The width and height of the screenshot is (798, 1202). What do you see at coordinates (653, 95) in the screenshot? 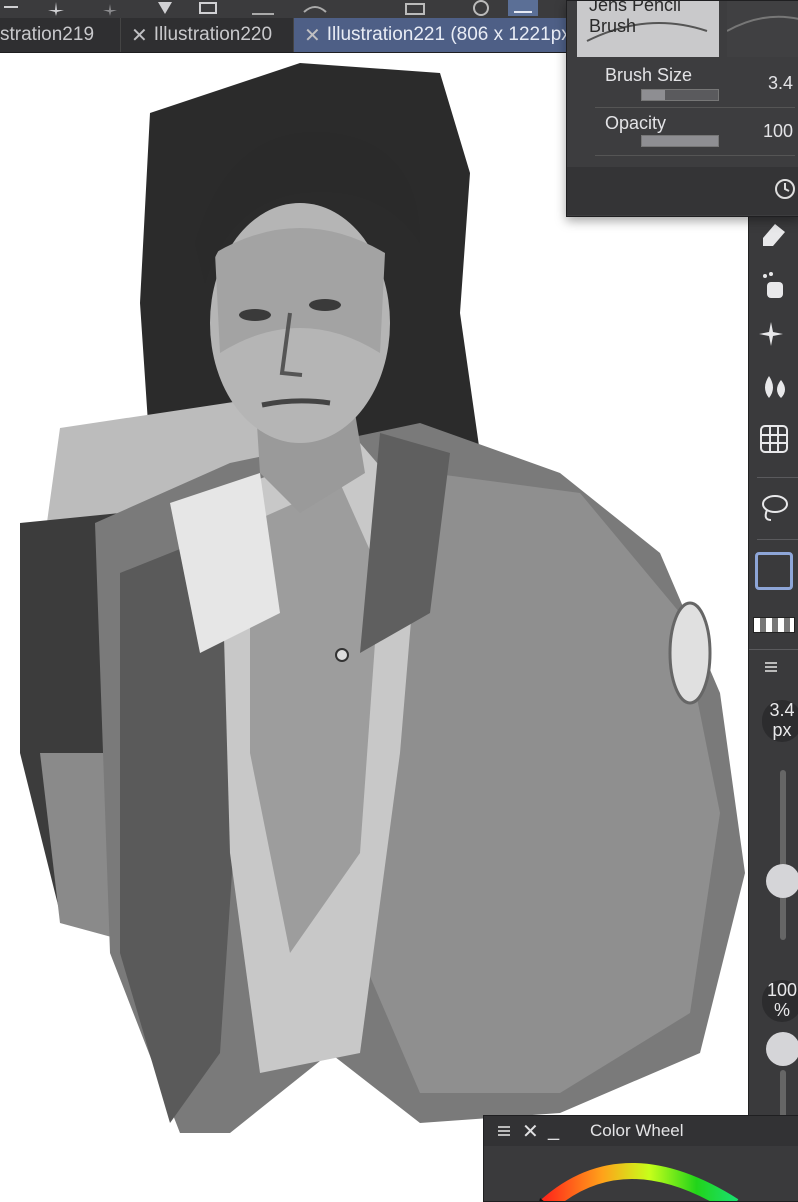
I see `brush-size-fill` at bounding box center [653, 95].